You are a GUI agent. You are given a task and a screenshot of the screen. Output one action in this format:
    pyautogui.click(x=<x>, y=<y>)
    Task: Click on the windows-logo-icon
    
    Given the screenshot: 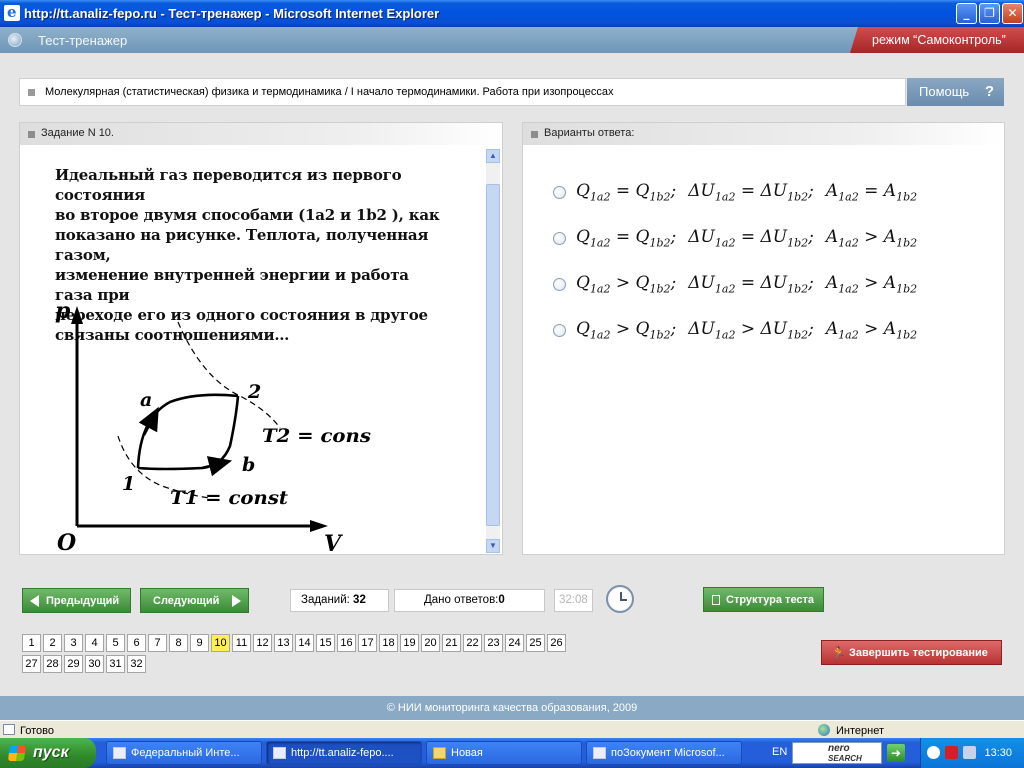 What is the action you would take?
    pyautogui.click(x=17, y=753)
    